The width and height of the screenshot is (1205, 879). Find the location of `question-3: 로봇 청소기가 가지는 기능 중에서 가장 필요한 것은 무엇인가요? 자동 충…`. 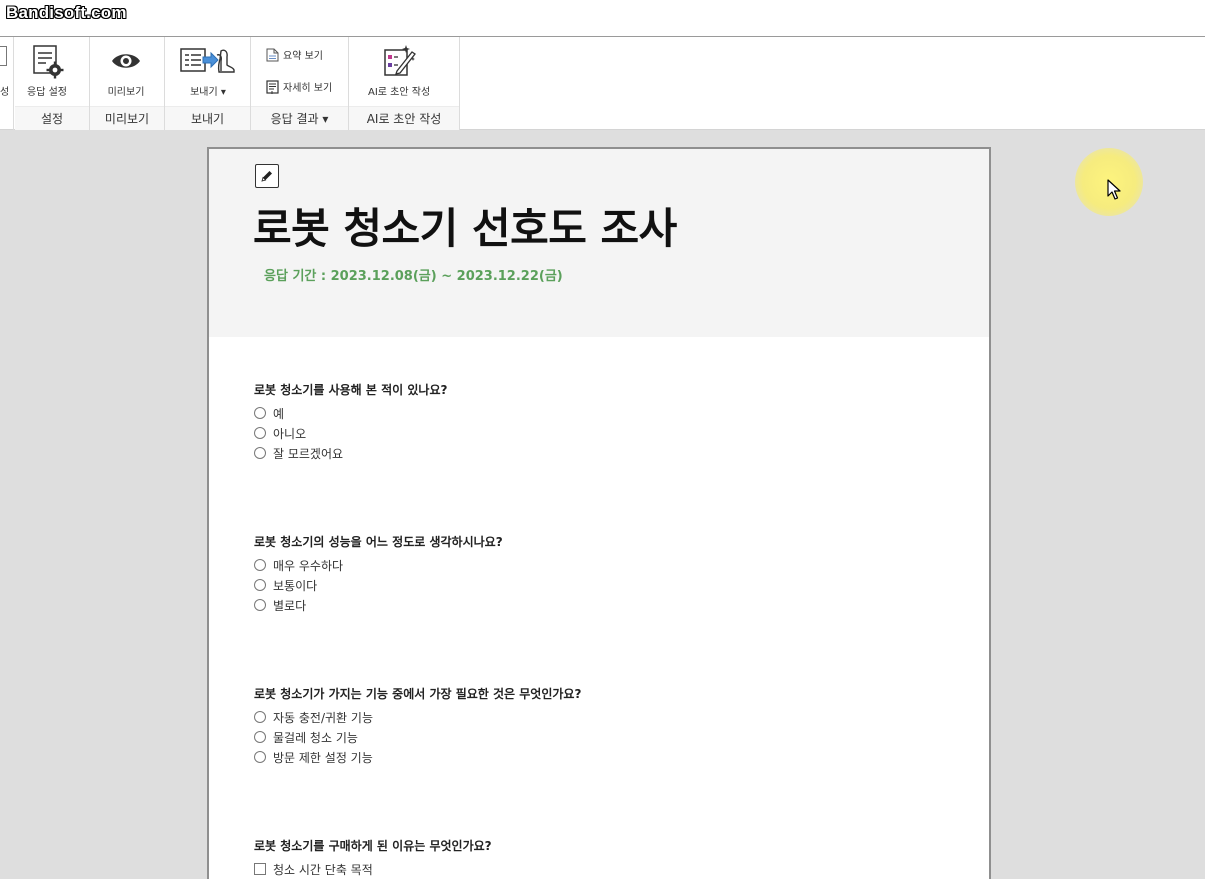

question-3: 로봇 청소기가 가지는 기능 중에서 가장 필요한 것은 무엇인가요? 자동 충… is located at coordinates (604, 726).